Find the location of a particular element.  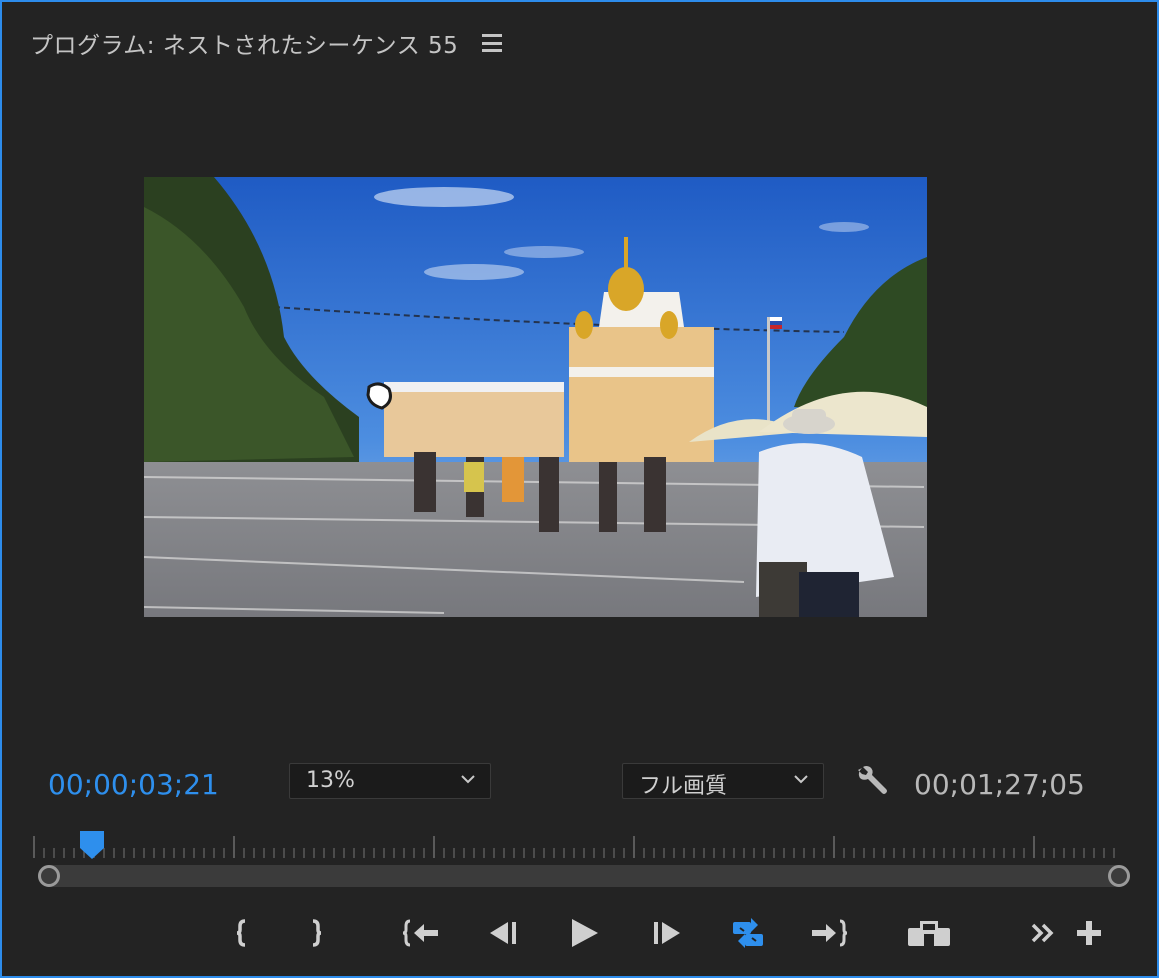

loop-button is located at coordinates (748, 933).